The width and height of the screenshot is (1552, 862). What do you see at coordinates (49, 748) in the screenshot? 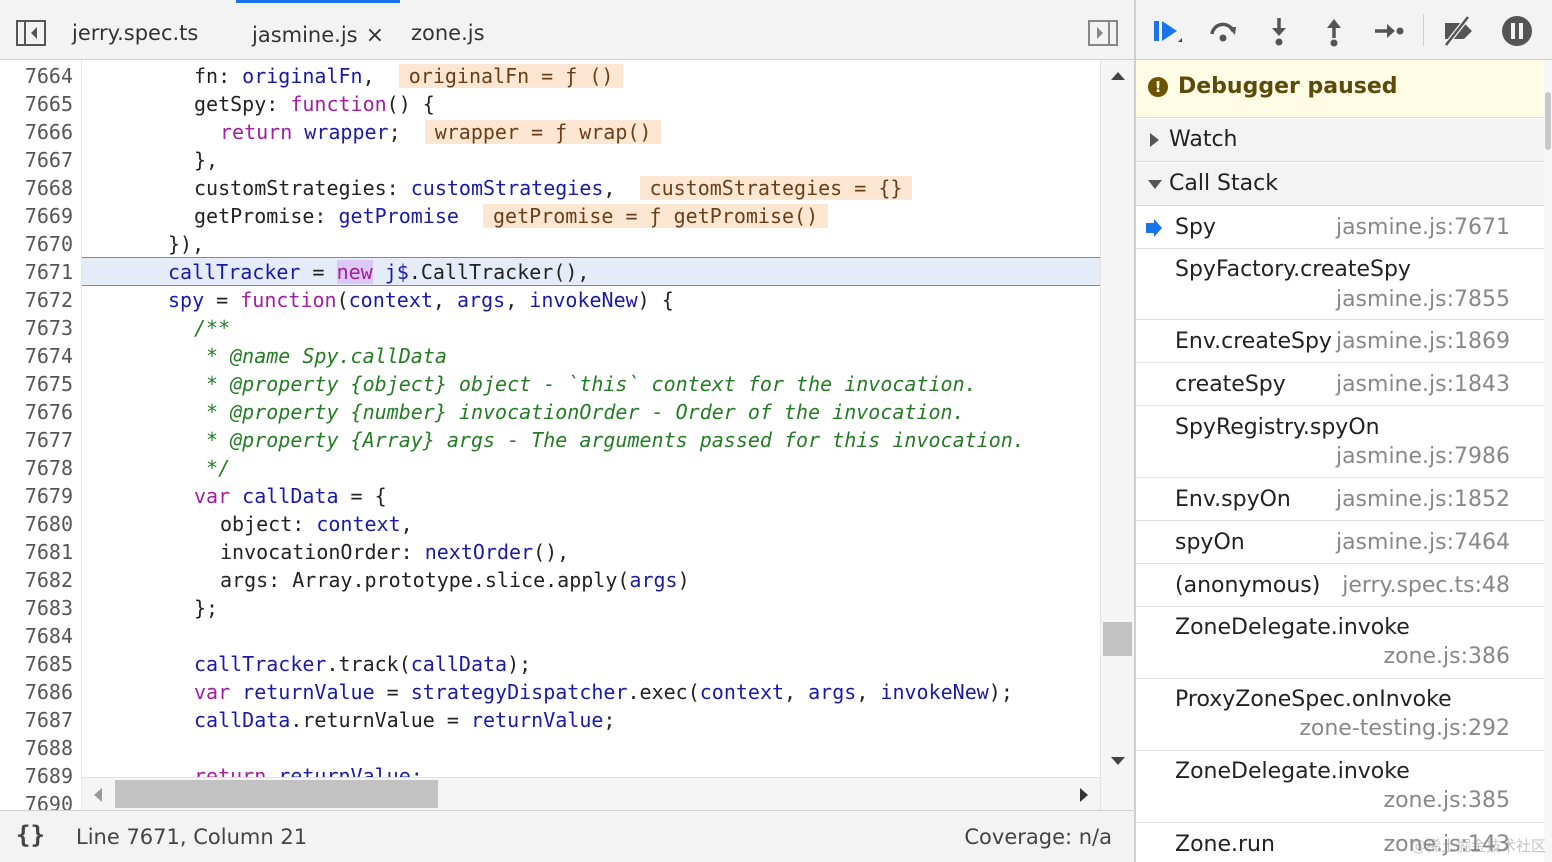
I see `line-number: 7688` at bounding box center [49, 748].